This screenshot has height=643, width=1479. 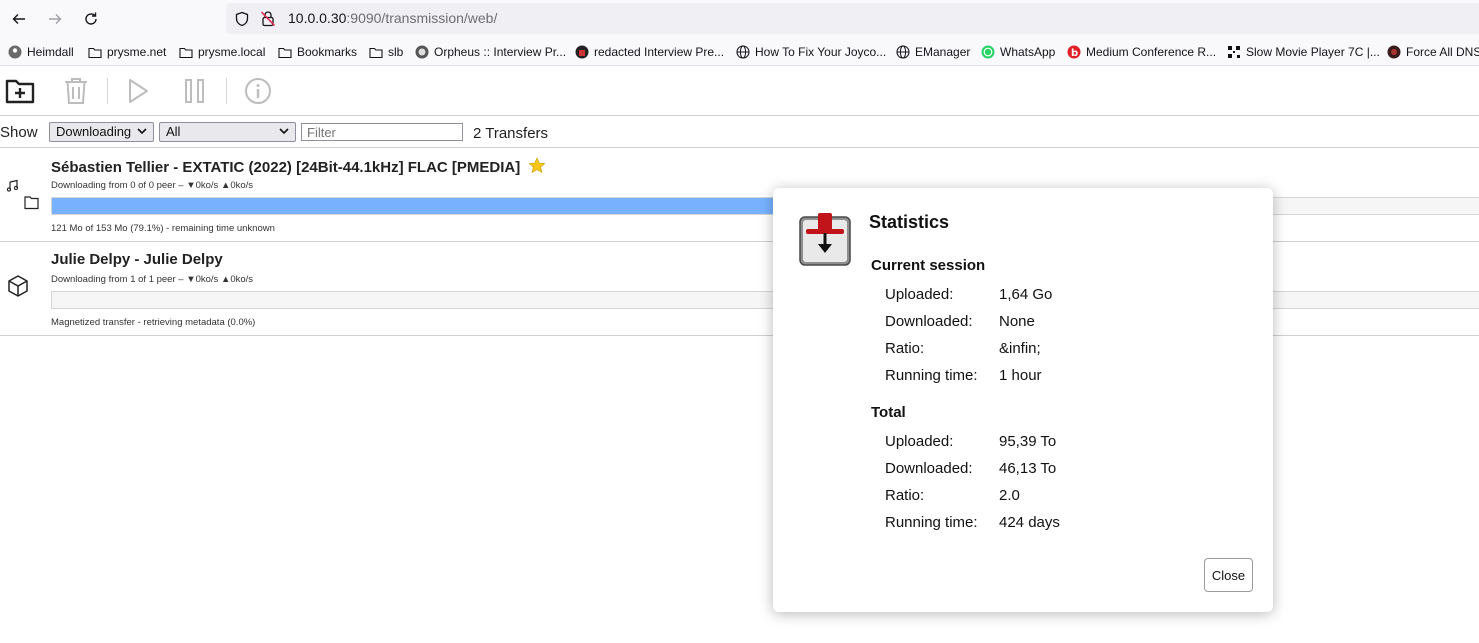 What do you see at coordinates (422, 18) in the screenshot?
I see `url-path: :9090/transmission/web/` at bounding box center [422, 18].